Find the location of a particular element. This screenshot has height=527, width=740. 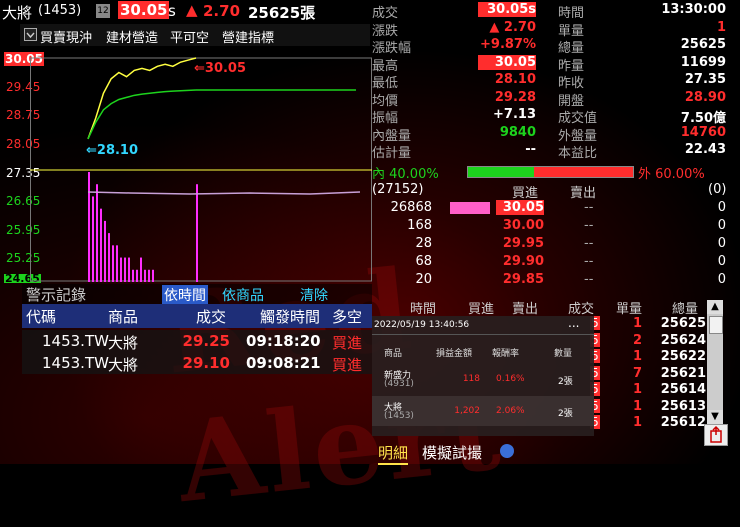

popup-pnl: 1,202 is located at coordinates (467, 411).